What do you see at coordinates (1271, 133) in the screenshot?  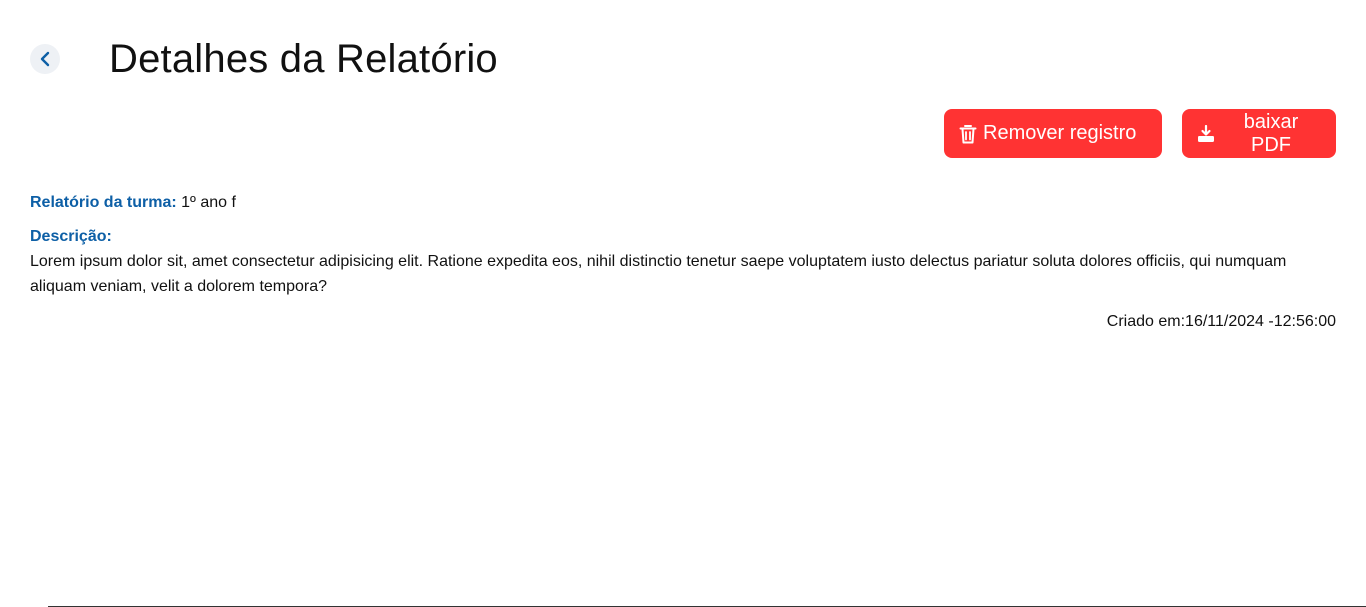 I see `download-pdf-label: baixar PDF` at bounding box center [1271, 133].